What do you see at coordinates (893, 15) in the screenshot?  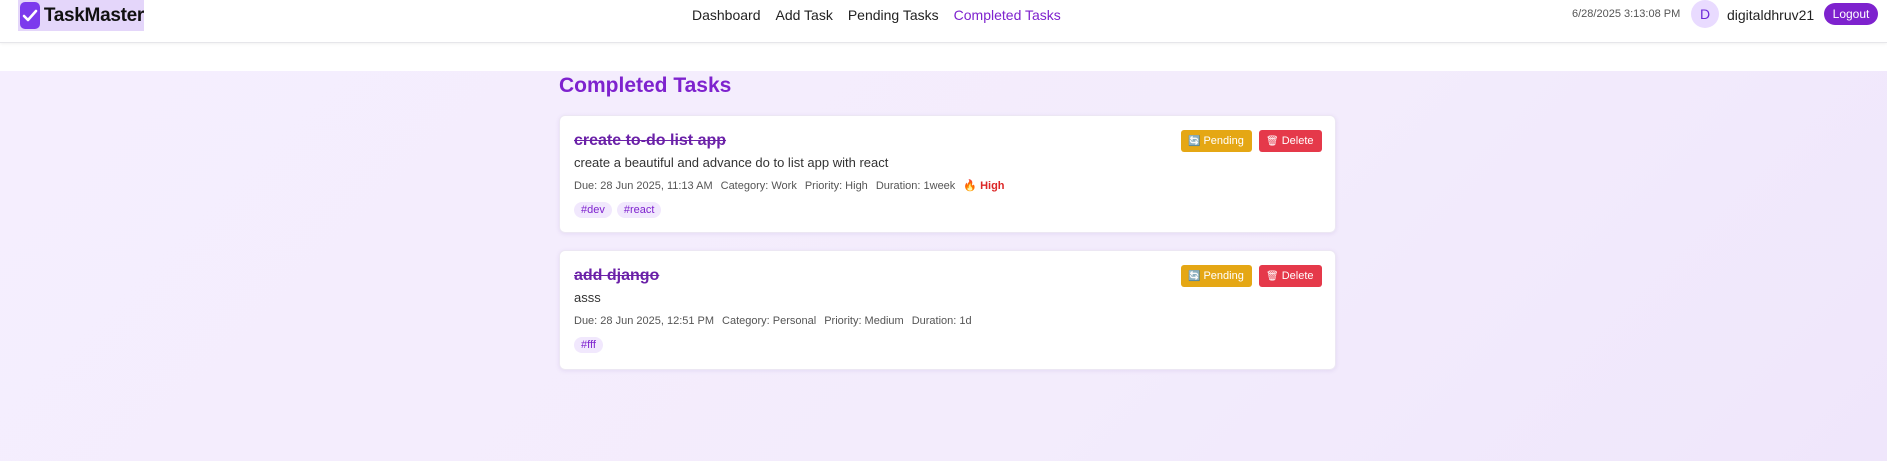 I see `nav-link-pending-tasks: Pending Tasks` at bounding box center [893, 15].